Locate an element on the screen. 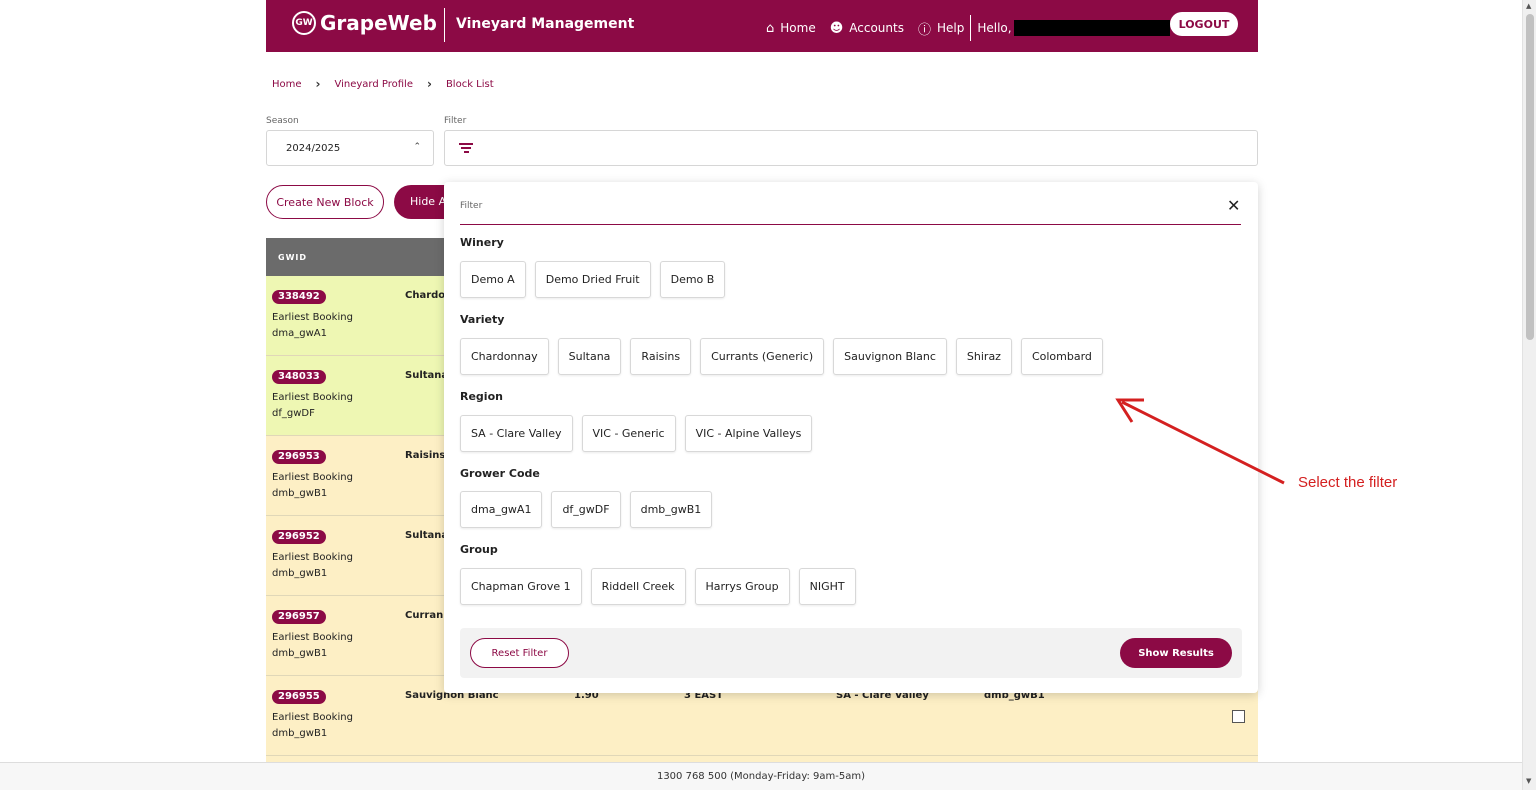  filter-field is located at coordinates (851, 148).